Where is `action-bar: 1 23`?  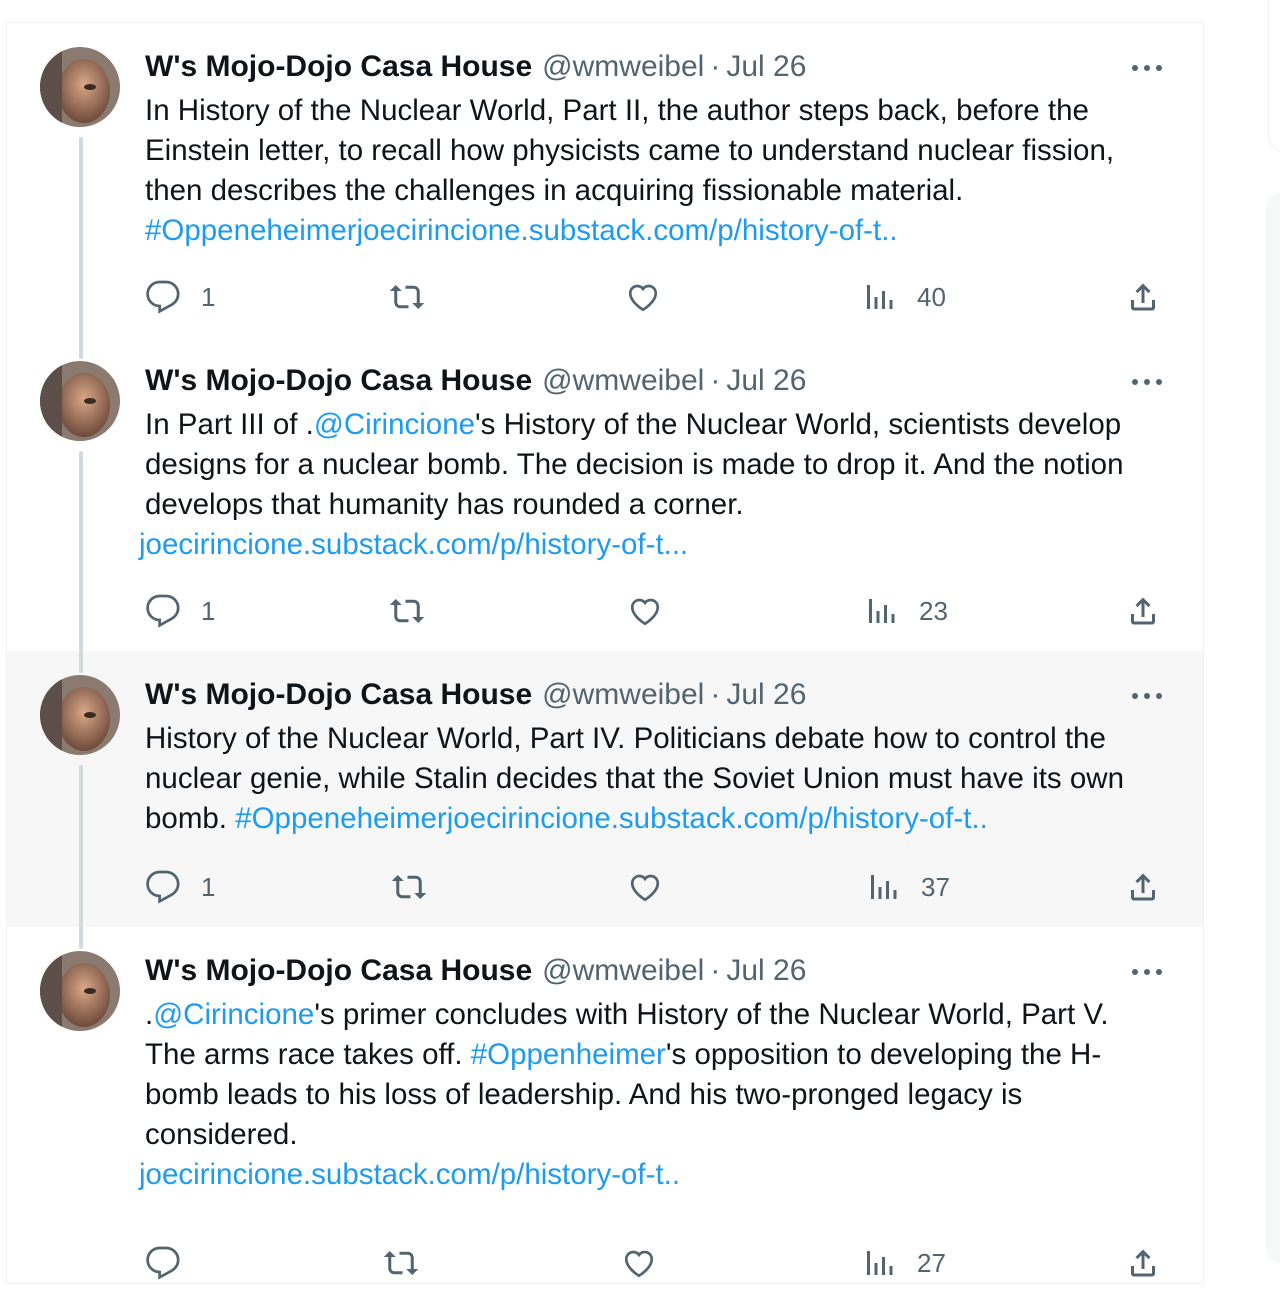
action-bar: 1 23 is located at coordinates (655, 611).